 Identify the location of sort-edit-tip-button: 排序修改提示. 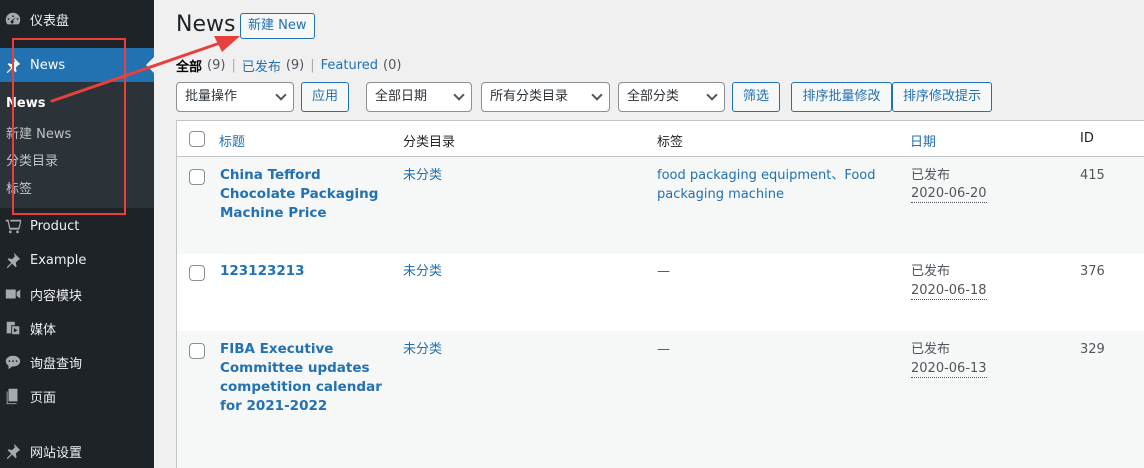
(942, 97).